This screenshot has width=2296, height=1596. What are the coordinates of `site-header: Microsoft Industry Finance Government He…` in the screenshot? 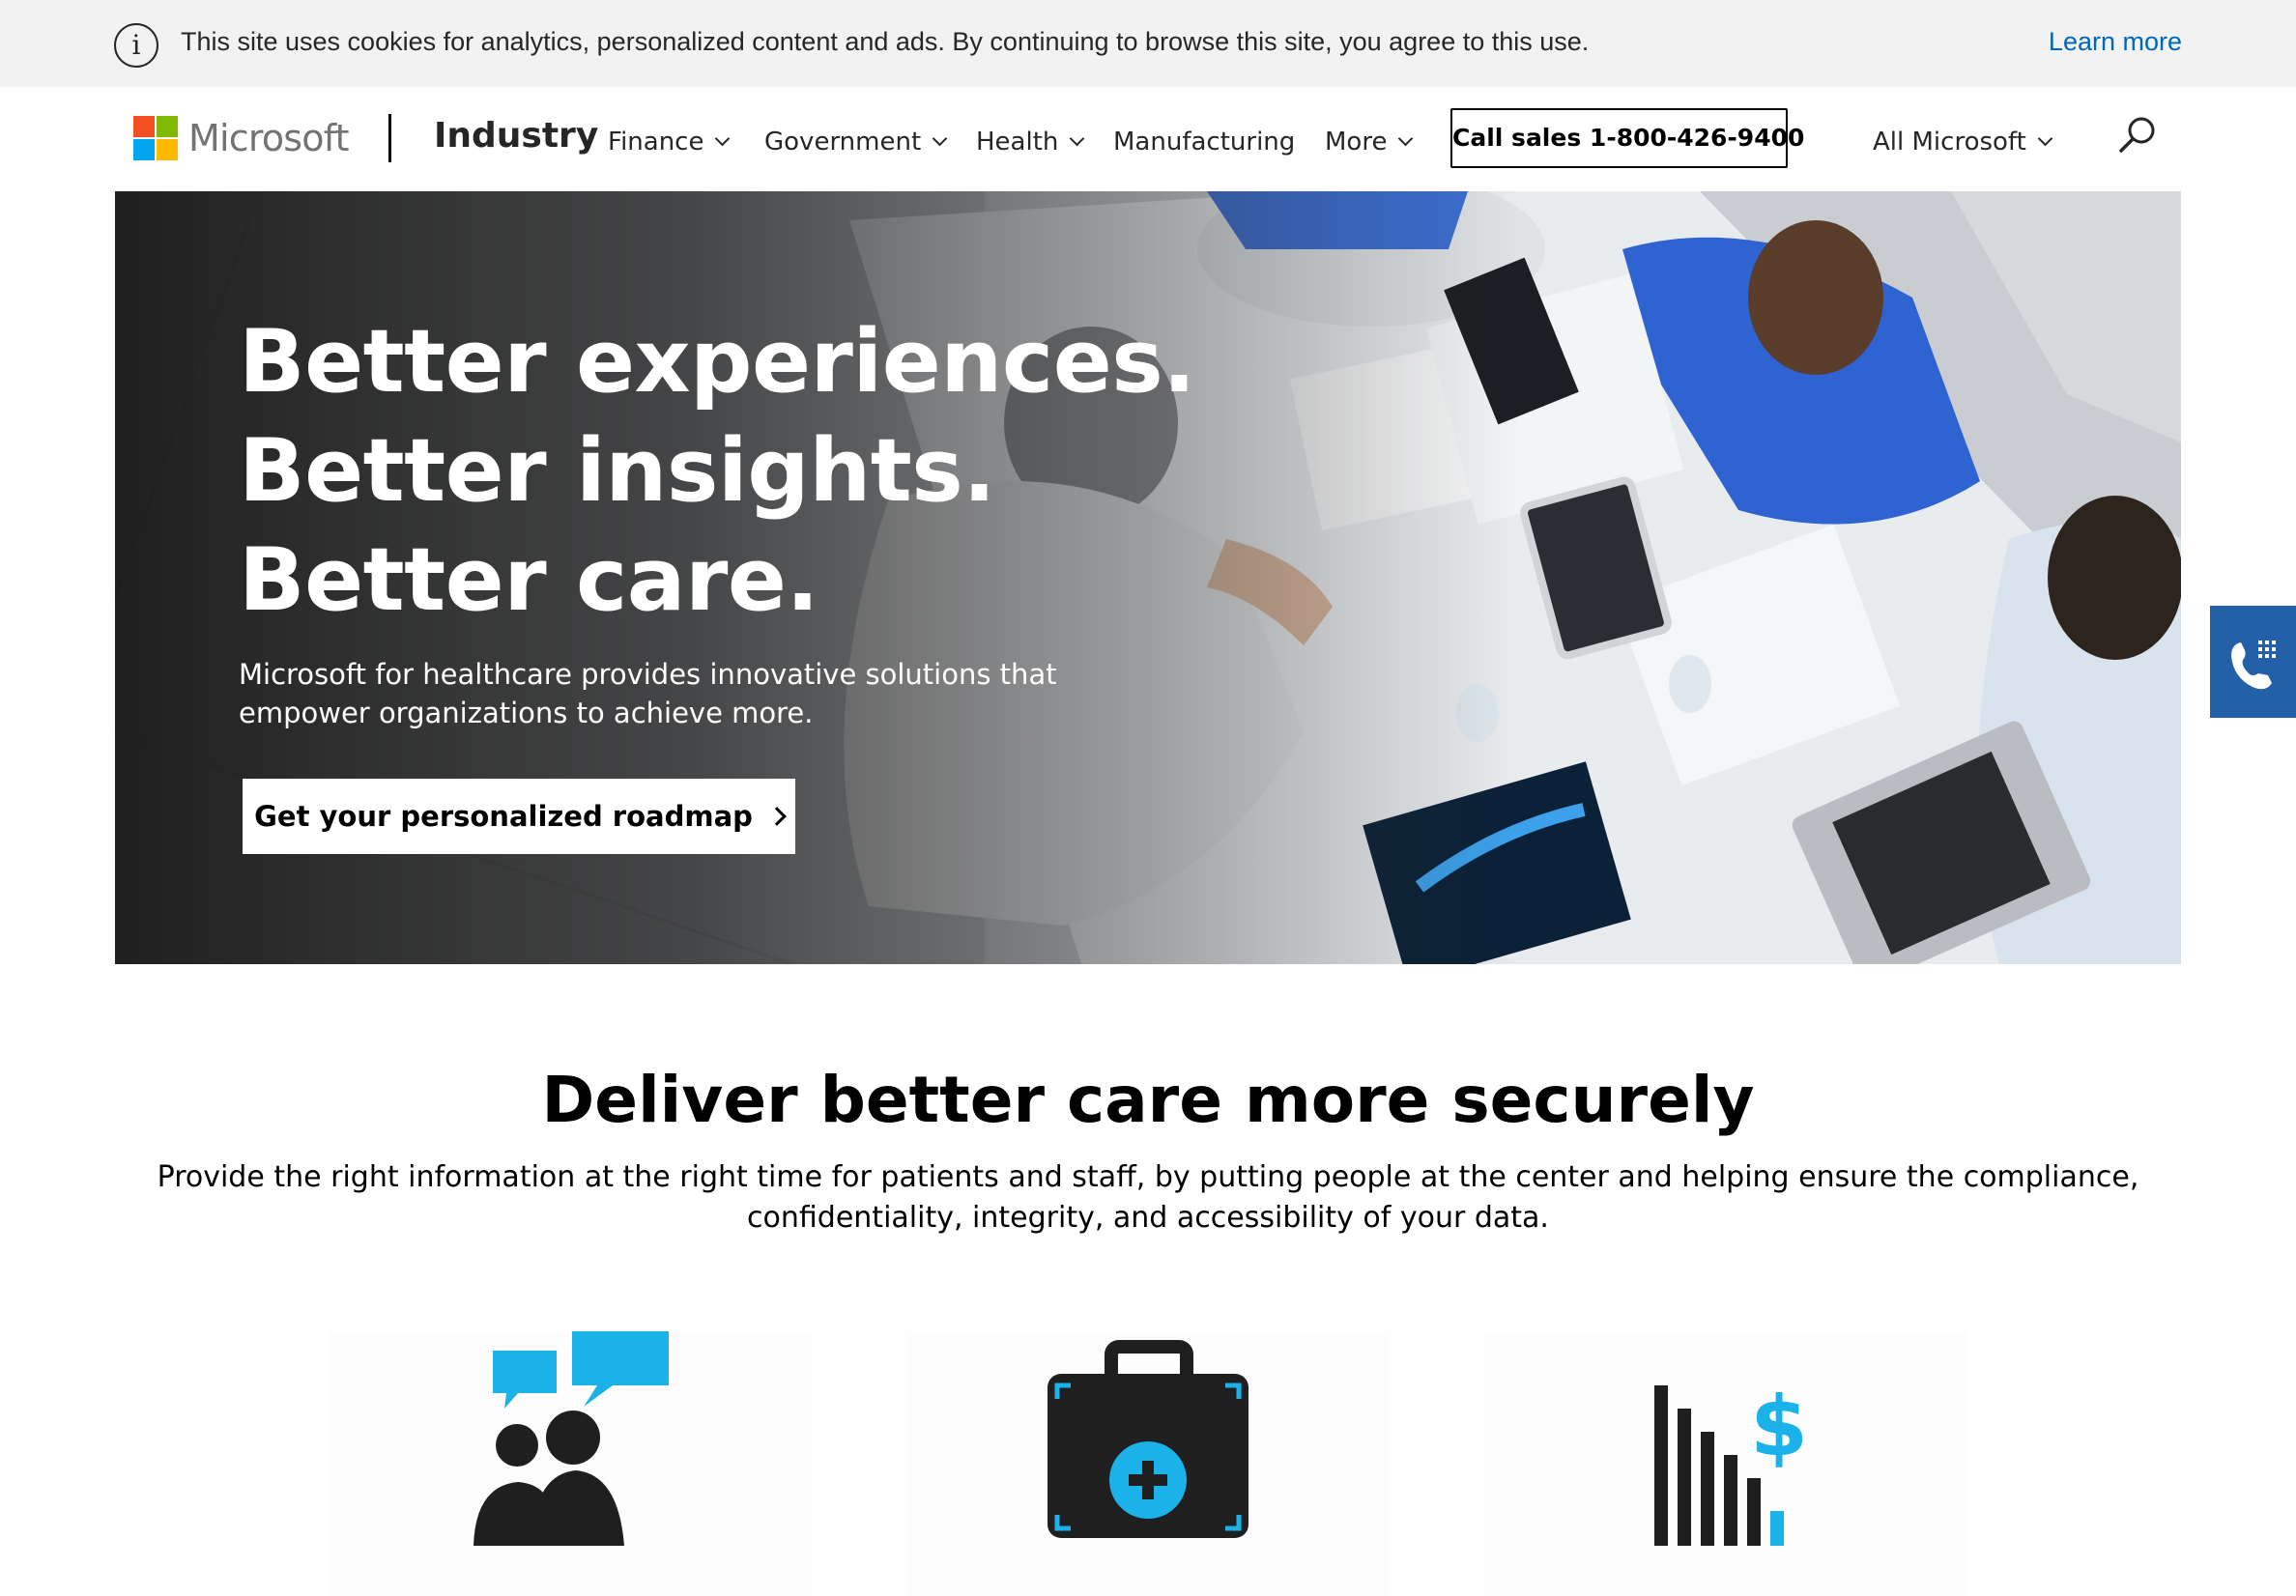 It's located at (1148, 139).